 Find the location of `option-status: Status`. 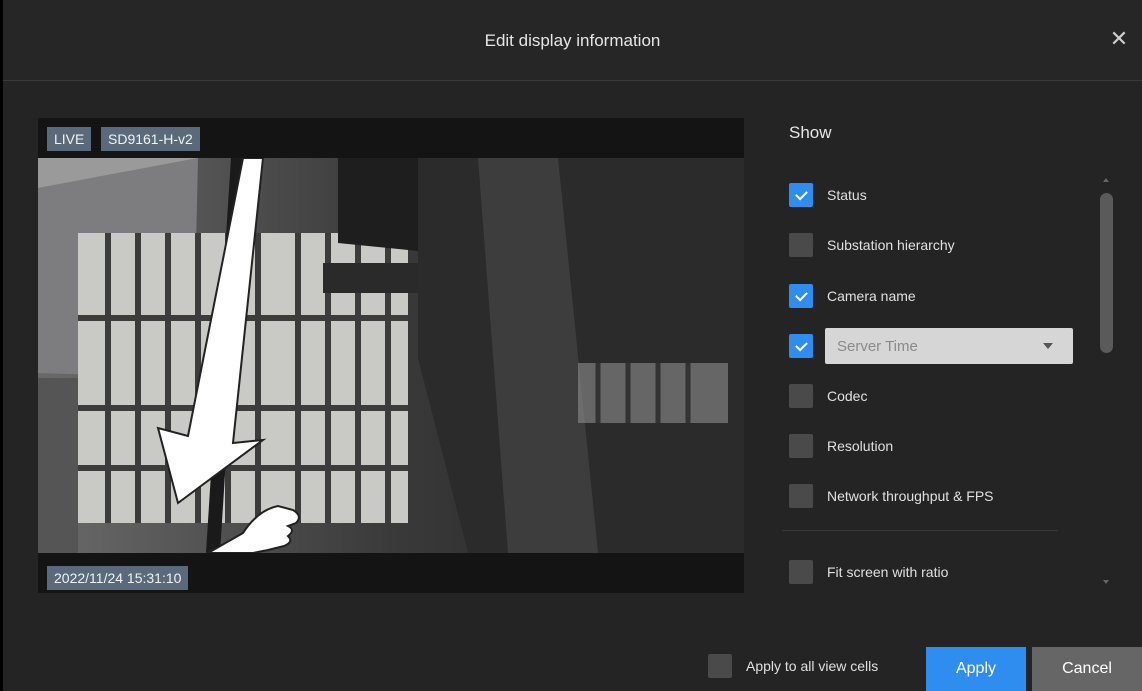

option-status: Status is located at coordinates (828, 195).